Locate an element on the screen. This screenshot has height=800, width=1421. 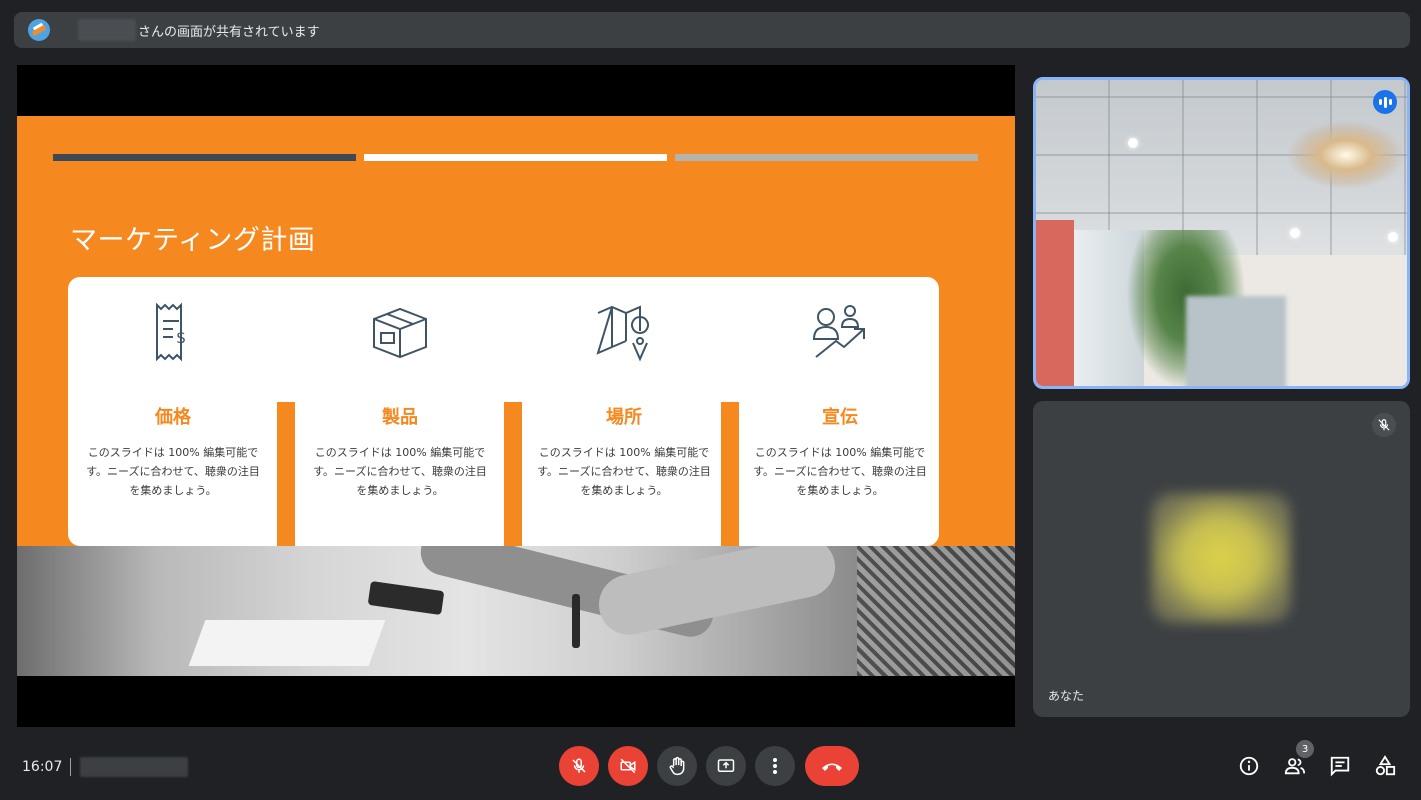
map-pin-icon is located at coordinates (622, 333).